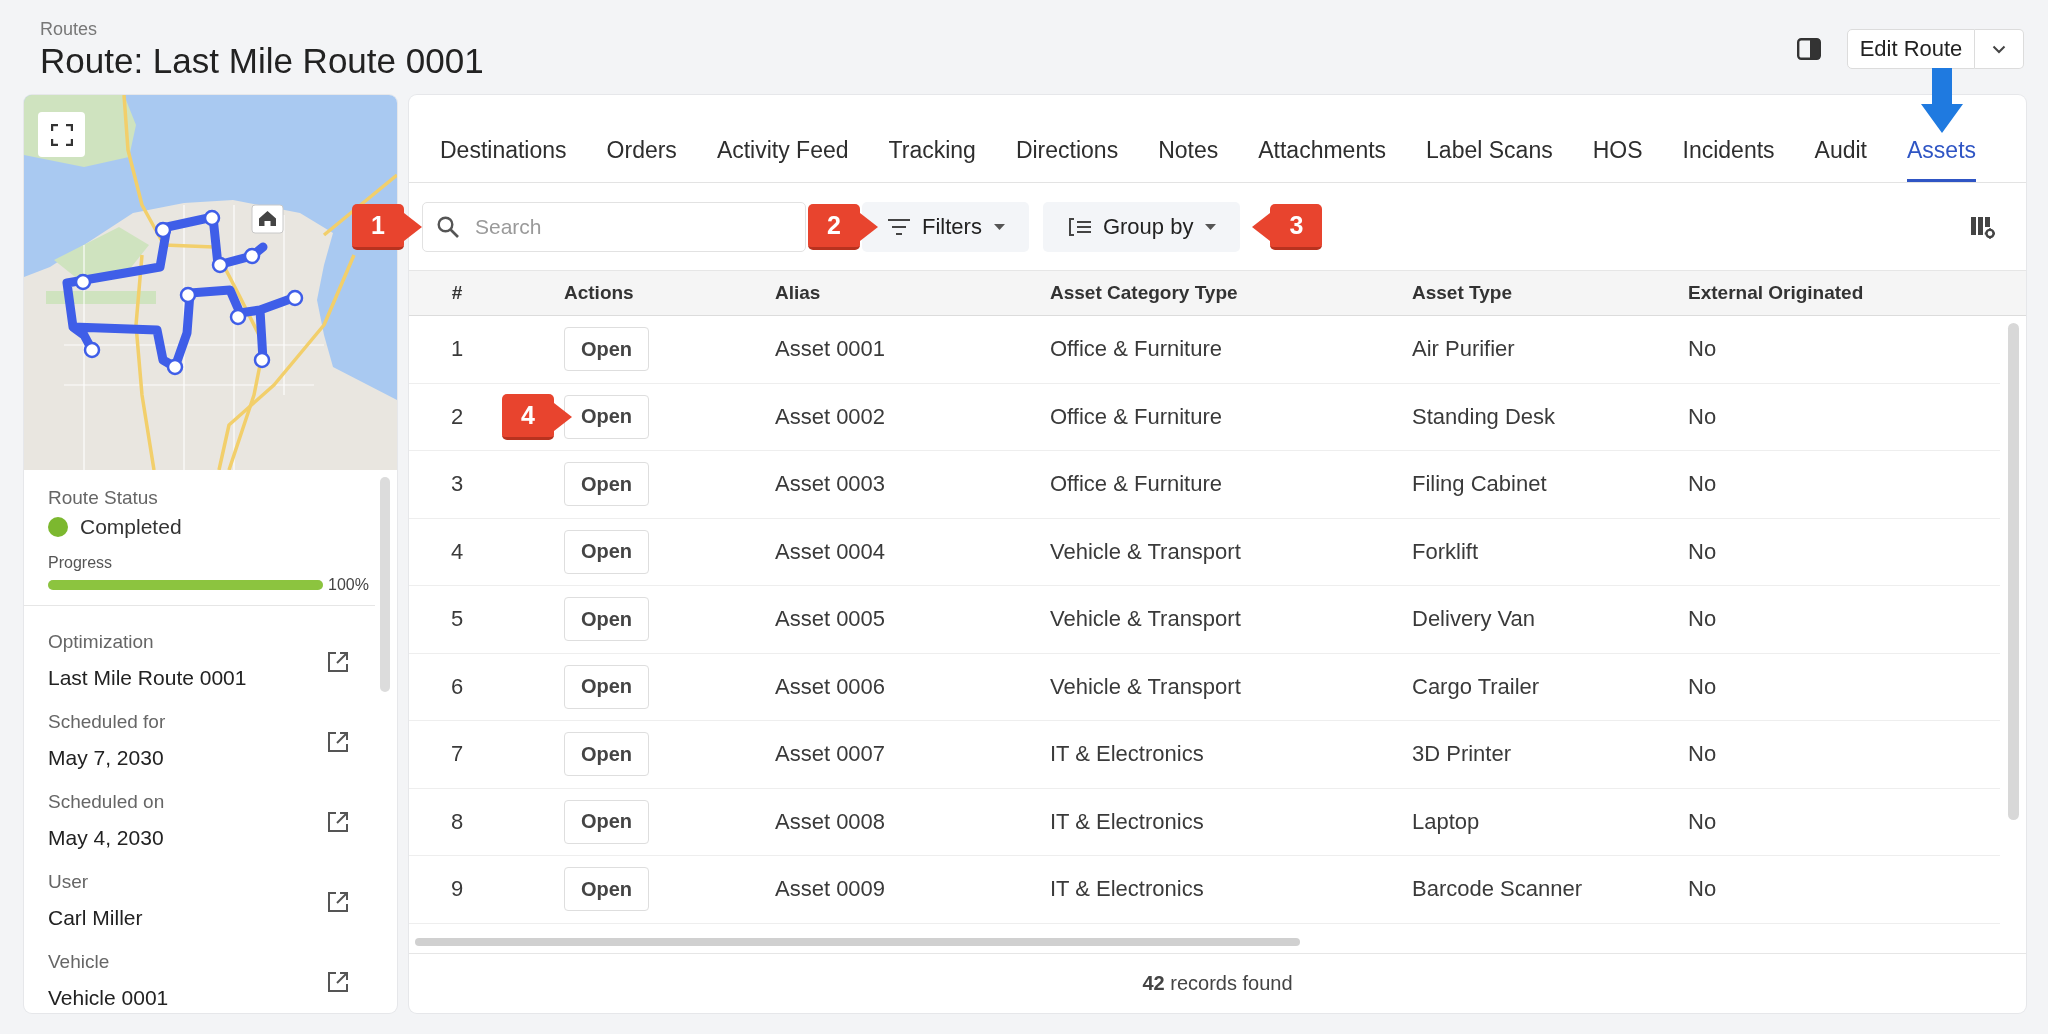 The height and width of the screenshot is (1034, 2048). I want to click on search-icon, so click(448, 226).